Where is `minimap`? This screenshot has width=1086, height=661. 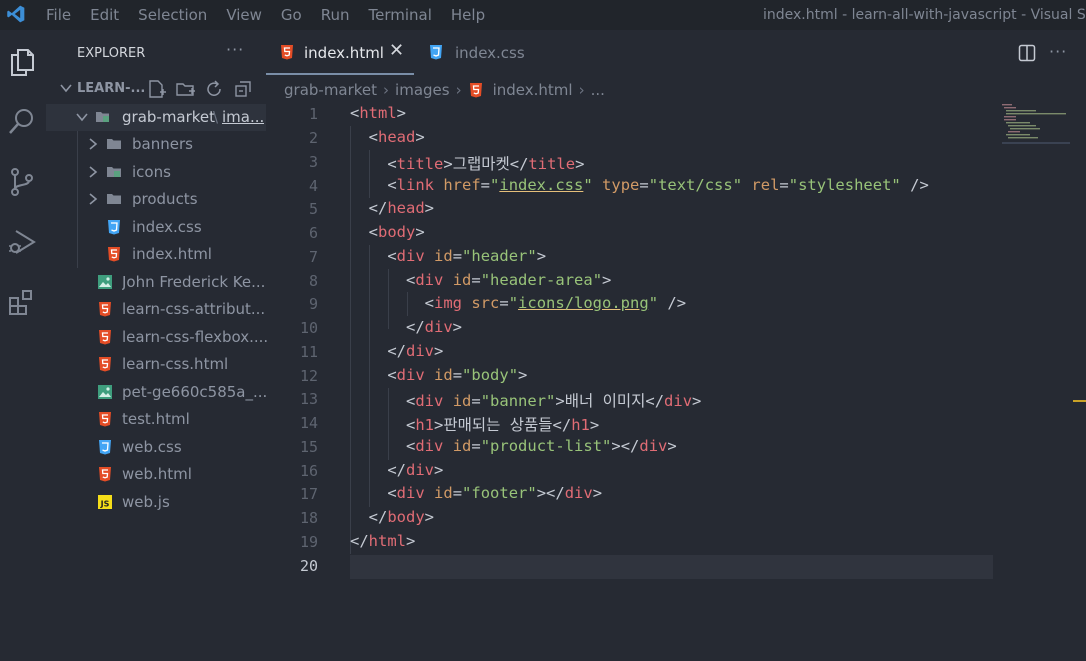 minimap is located at coordinates (1036, 124).